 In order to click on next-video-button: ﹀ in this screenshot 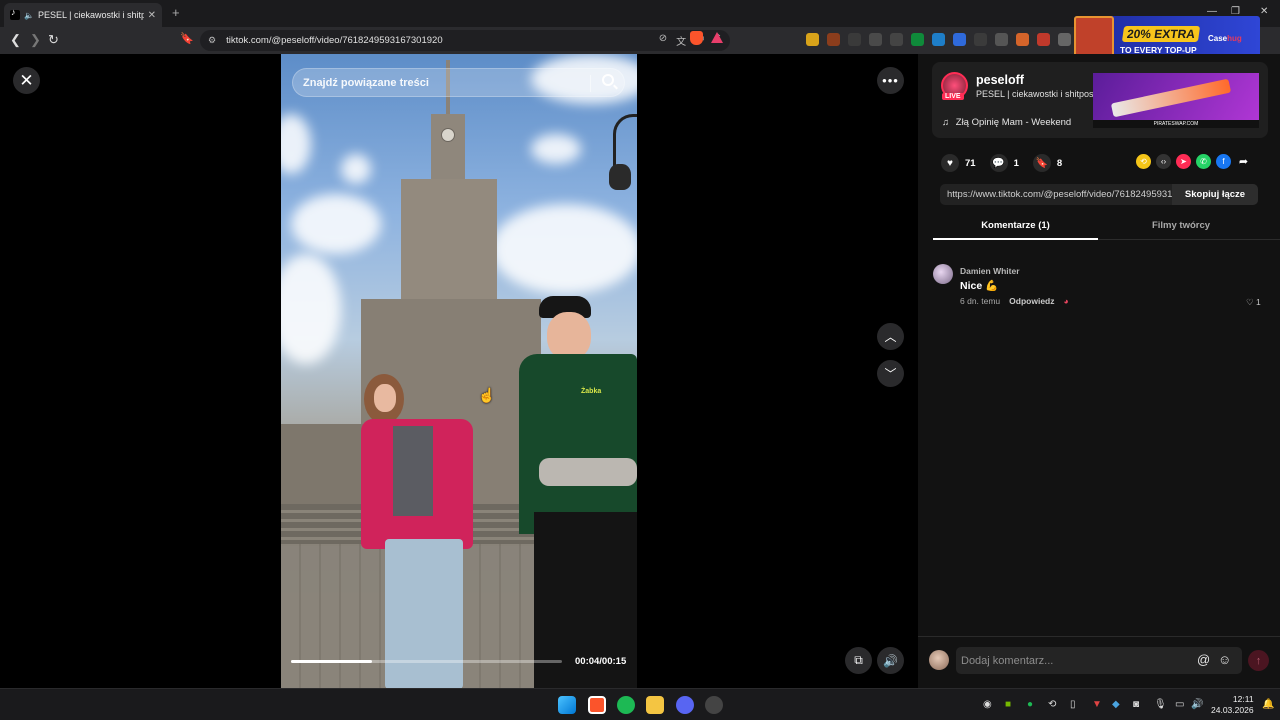, I will do `click(890, 373)`.